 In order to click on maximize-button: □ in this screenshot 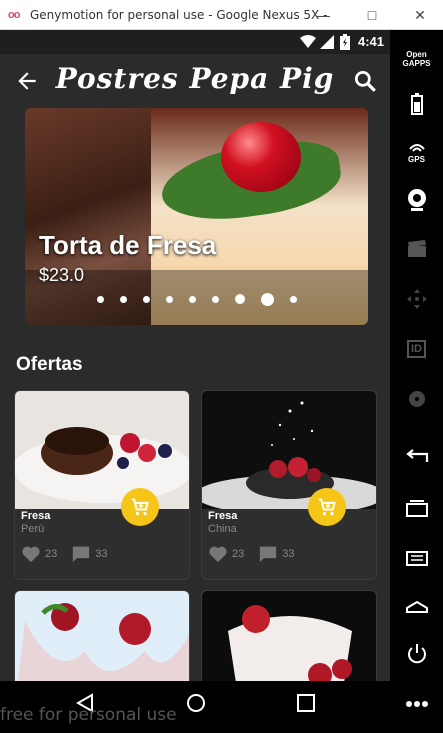, I will do `click(372, 15)`.